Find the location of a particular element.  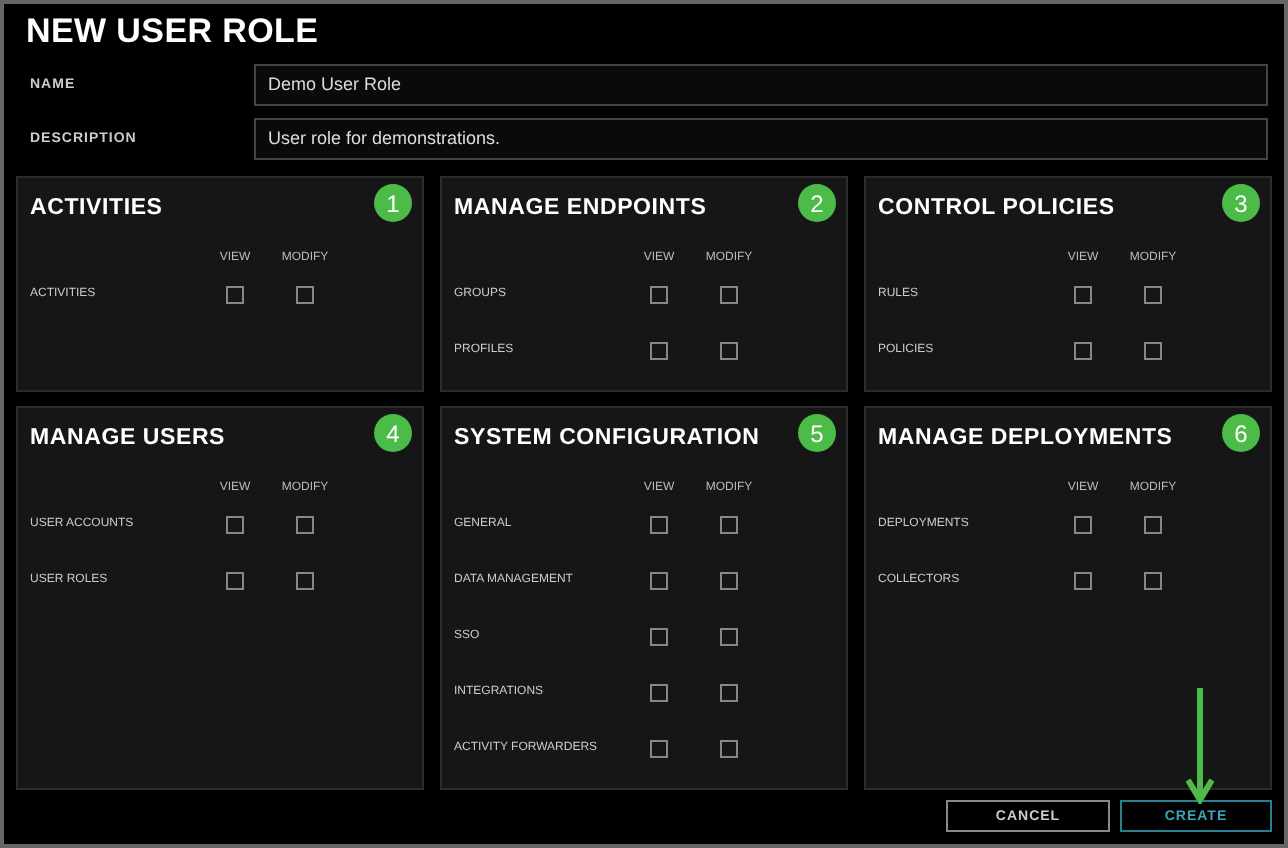

number-badge: 4 is located at coordinates (393, 433).